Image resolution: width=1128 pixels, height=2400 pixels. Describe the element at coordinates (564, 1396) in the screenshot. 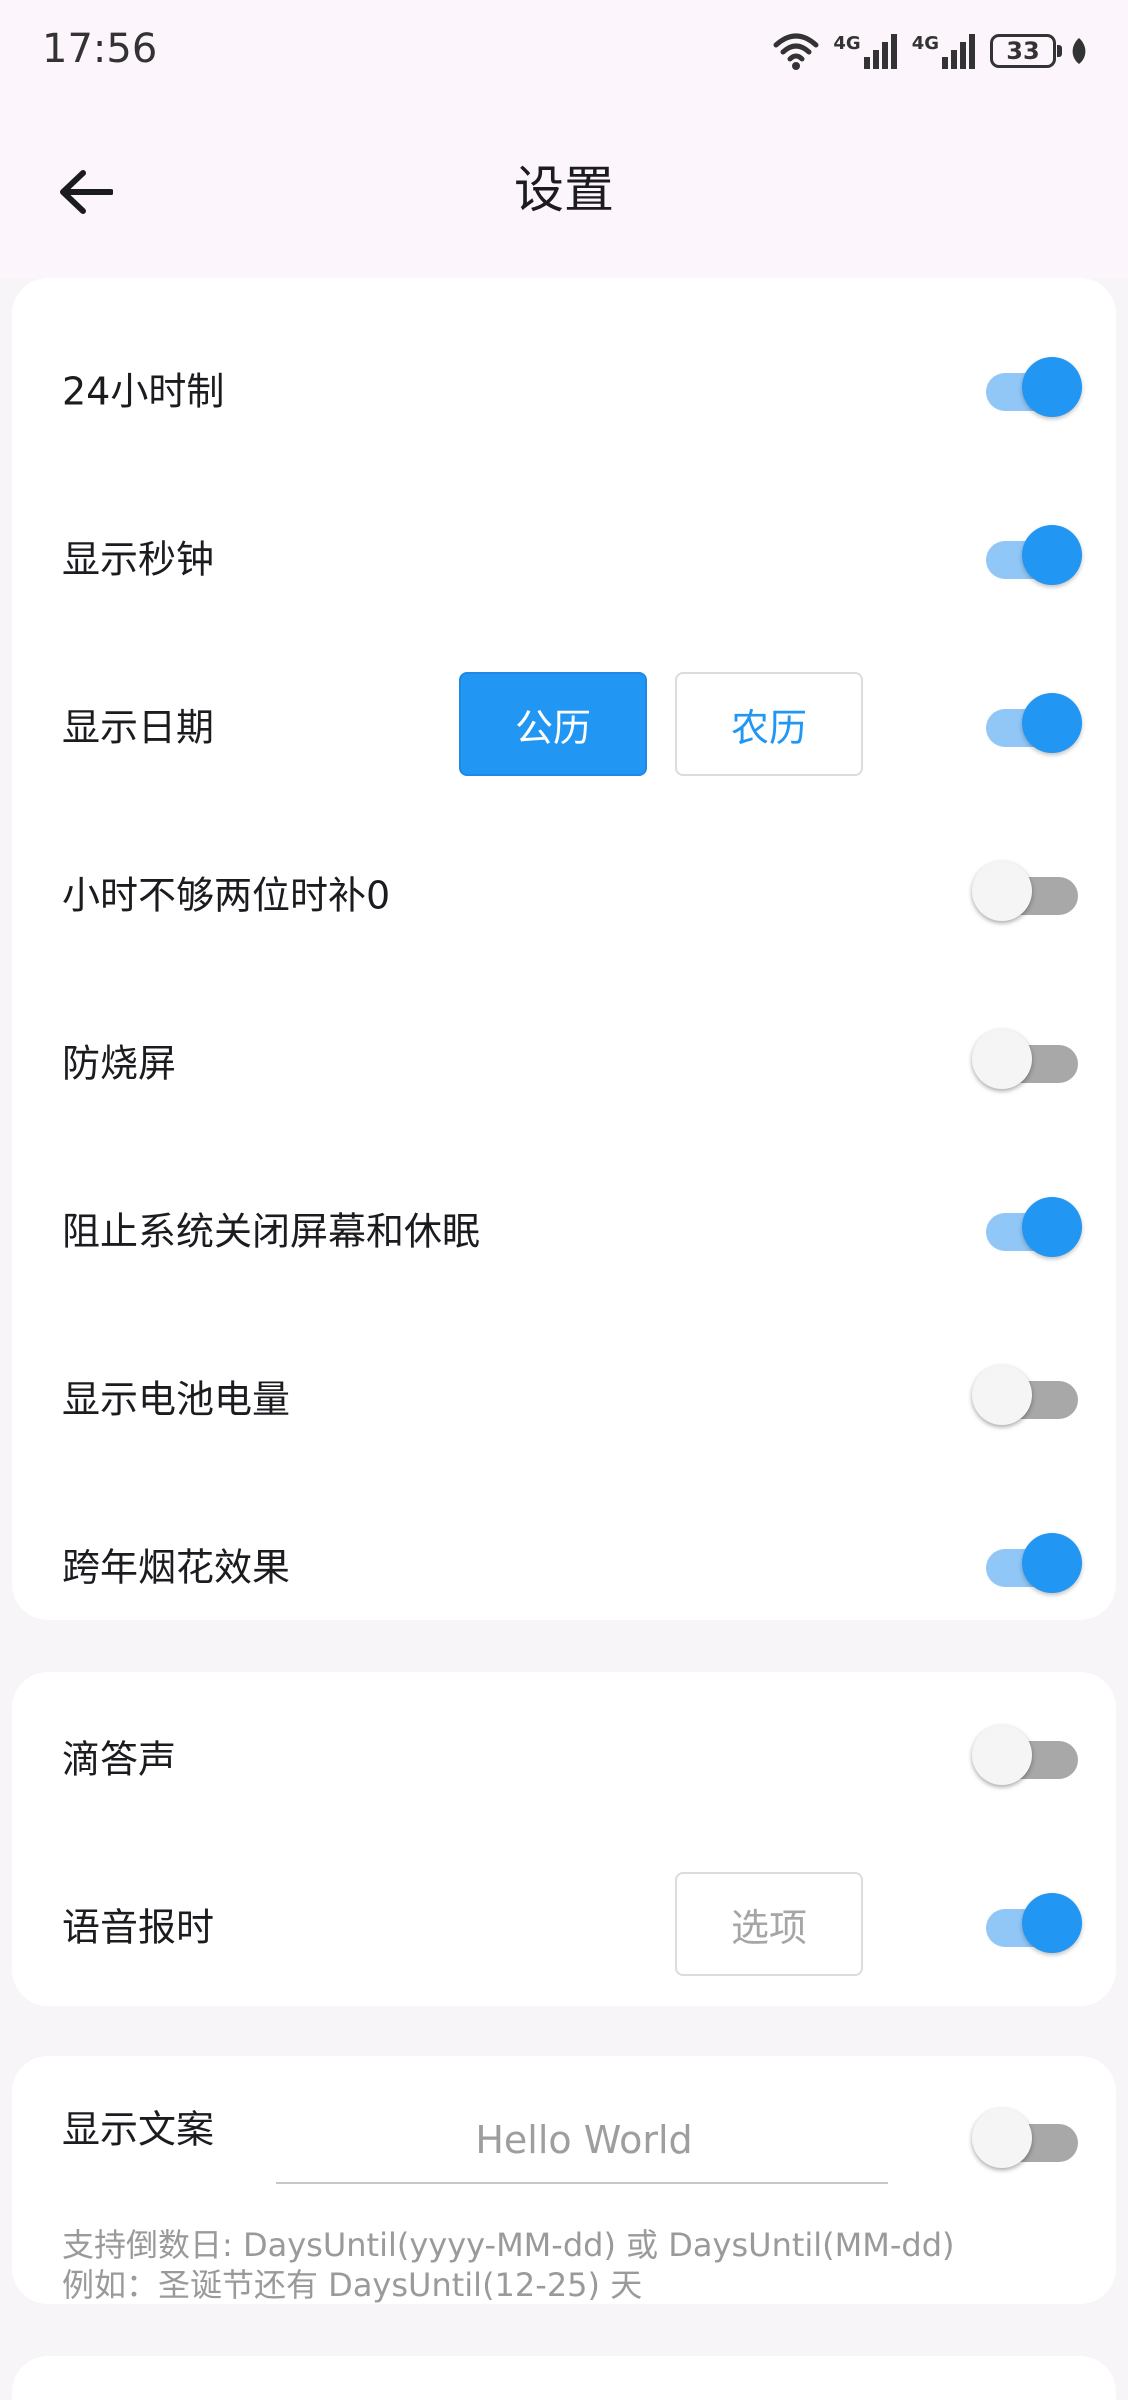

I see `setting-row-battery-level: 显示电池电量` at that location.